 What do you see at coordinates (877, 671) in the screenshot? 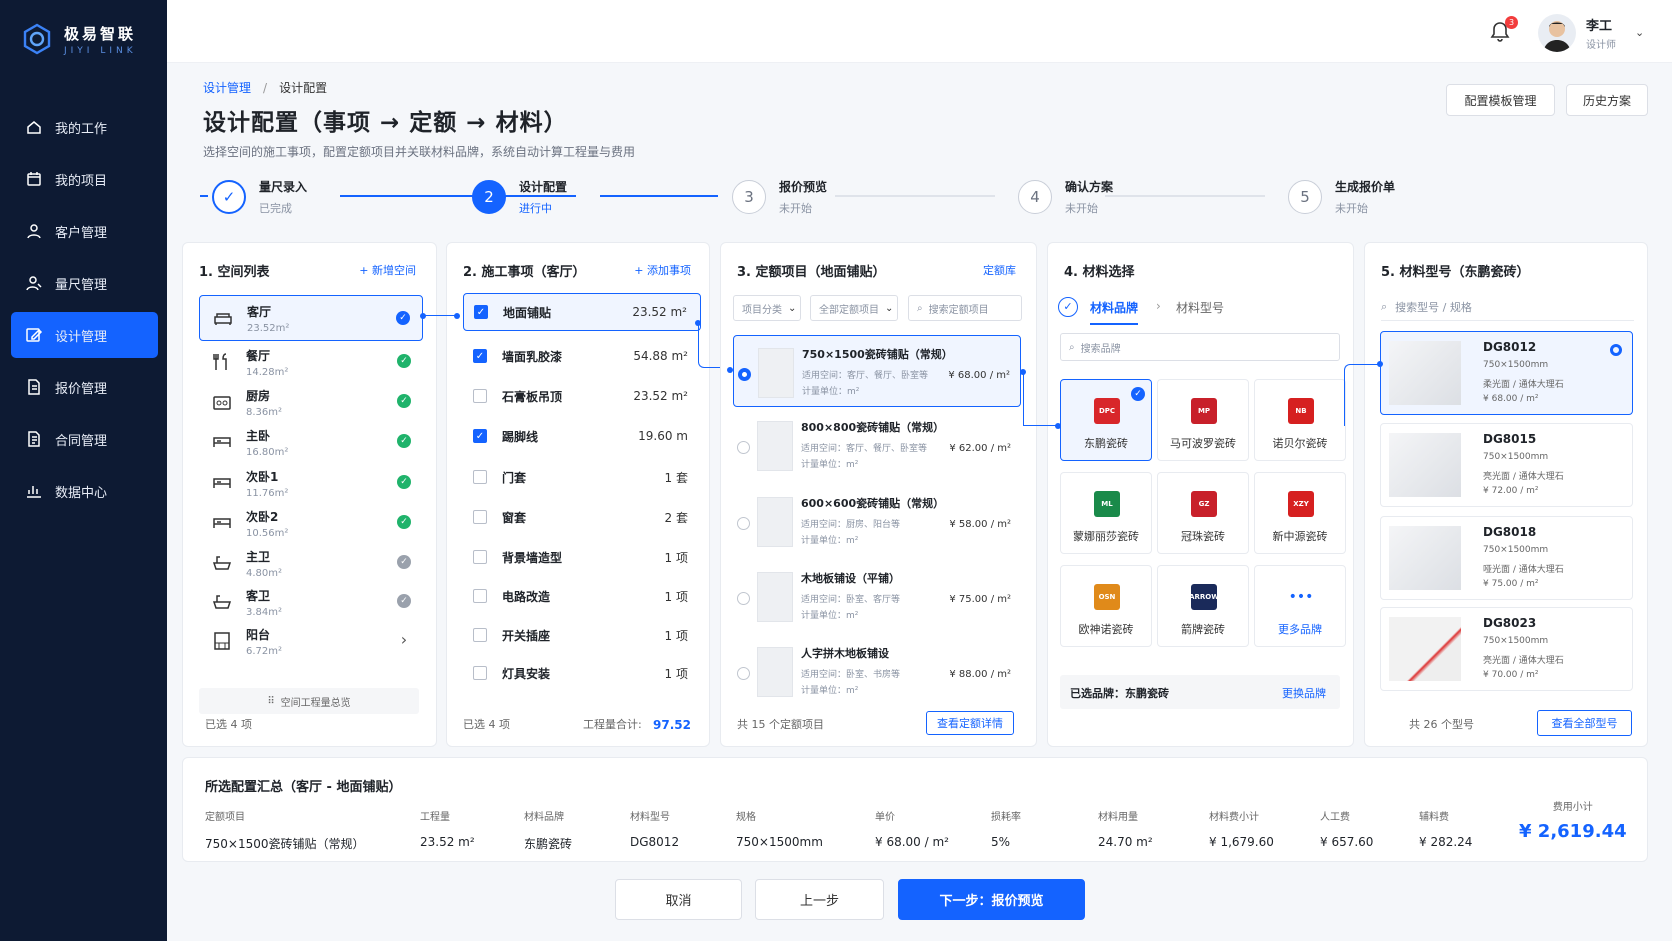
I see `quota-item: 人字拼木地板铺设 适用空间：卧室、书房等 计量单位：m² ¥ 88.00 / m²` at bounding box center [877, 671].